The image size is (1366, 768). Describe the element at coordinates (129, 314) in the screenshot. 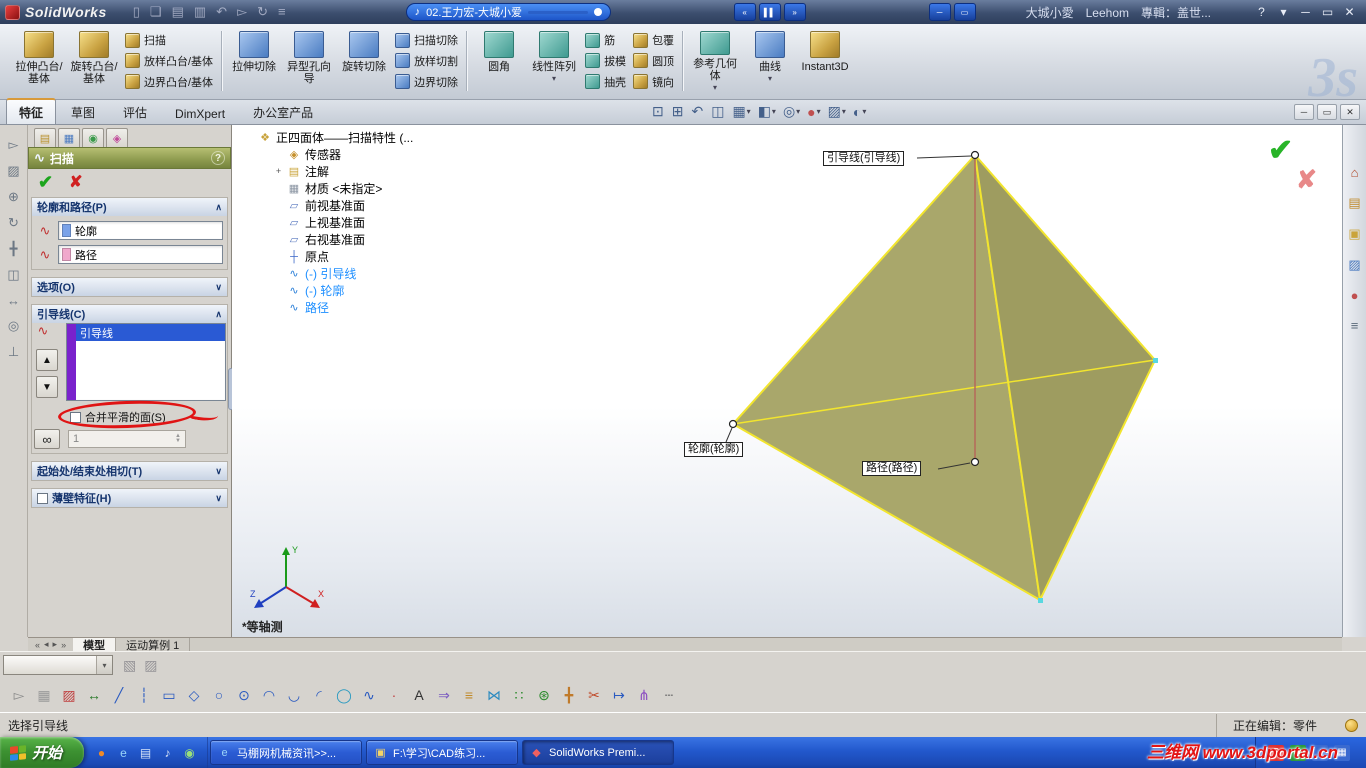

I see `guide-curves-section-header: 引导线(C) ∧` at that location.